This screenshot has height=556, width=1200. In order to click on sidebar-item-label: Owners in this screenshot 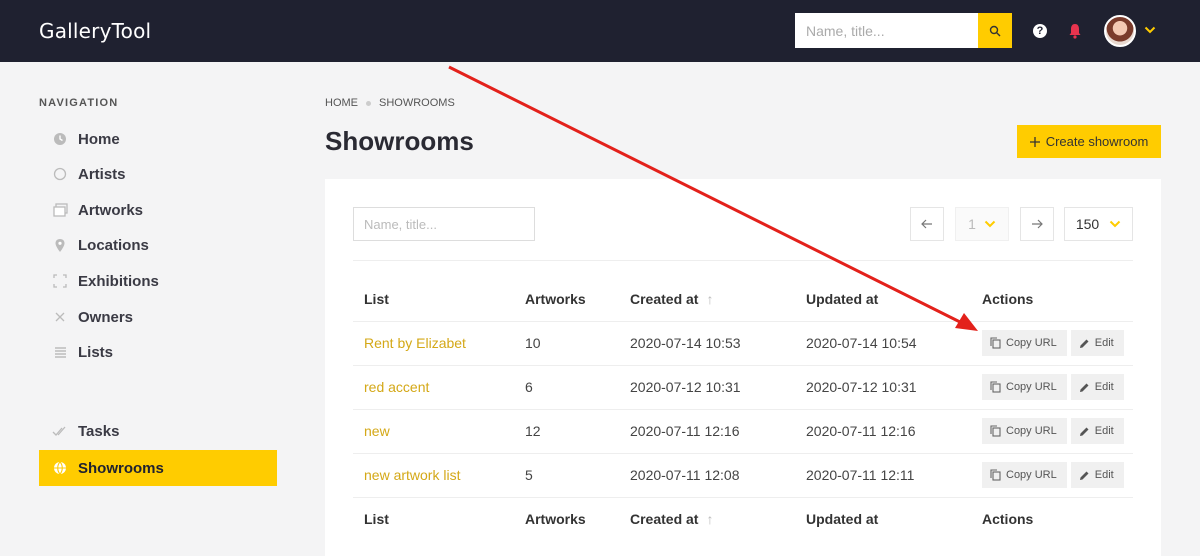, I will do `click(106, 317)`.